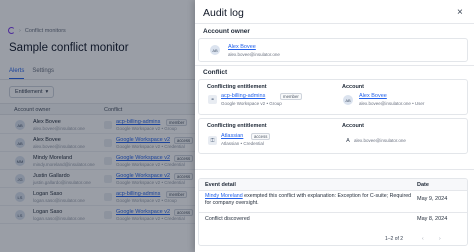 The image size is (474, 252). Describe the element at coordinates (227, 219) in the screenshot. I see `event-row-text: Conflict discovered` at that location.